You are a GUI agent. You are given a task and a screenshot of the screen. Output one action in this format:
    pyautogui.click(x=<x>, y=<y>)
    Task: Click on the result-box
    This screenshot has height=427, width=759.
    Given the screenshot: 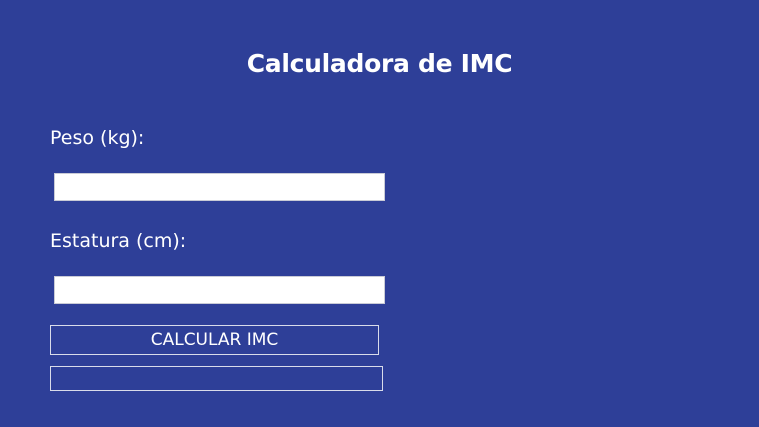 What is the action you would take?
    pyautogui.click(x=216, y=378)
    